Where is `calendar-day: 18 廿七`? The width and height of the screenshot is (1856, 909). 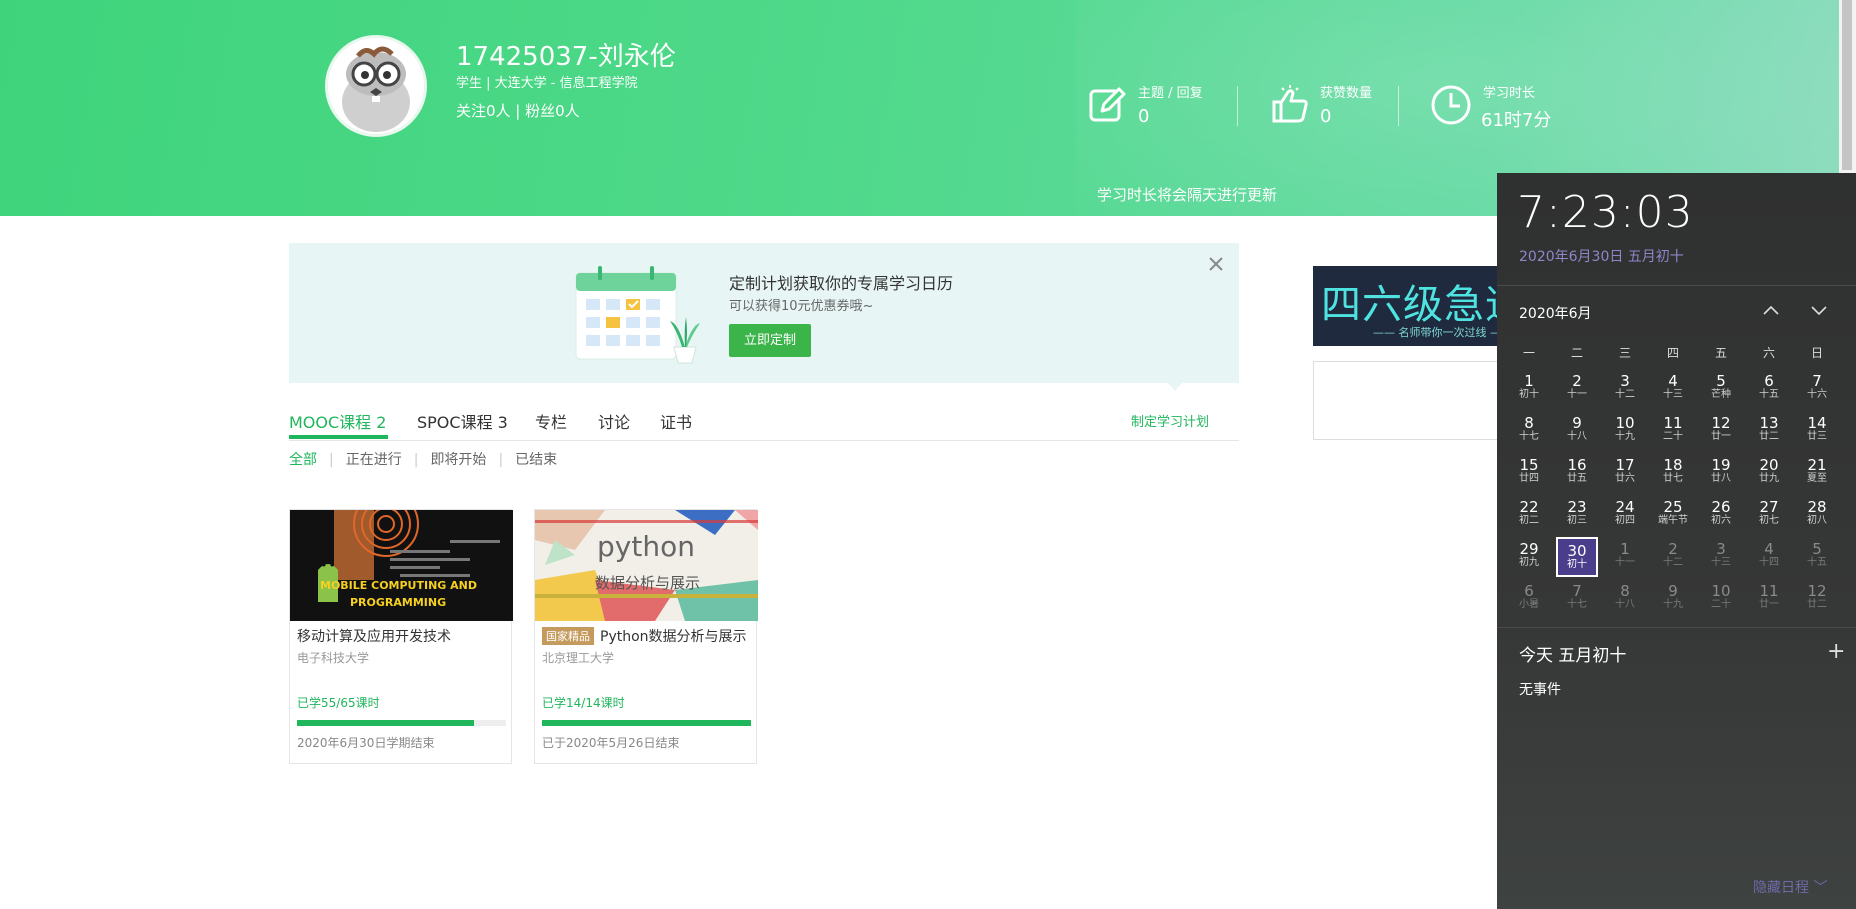 calendar-day: 18 廿七 is located at coordinates (1673, 473).